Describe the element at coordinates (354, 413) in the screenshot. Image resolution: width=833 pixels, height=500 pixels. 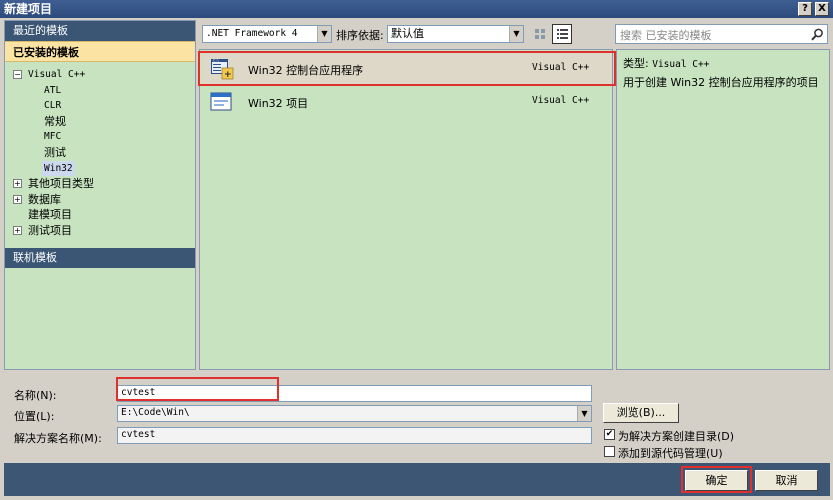
I see `location-combo: E:\Code\Win\ ▼` at that location.